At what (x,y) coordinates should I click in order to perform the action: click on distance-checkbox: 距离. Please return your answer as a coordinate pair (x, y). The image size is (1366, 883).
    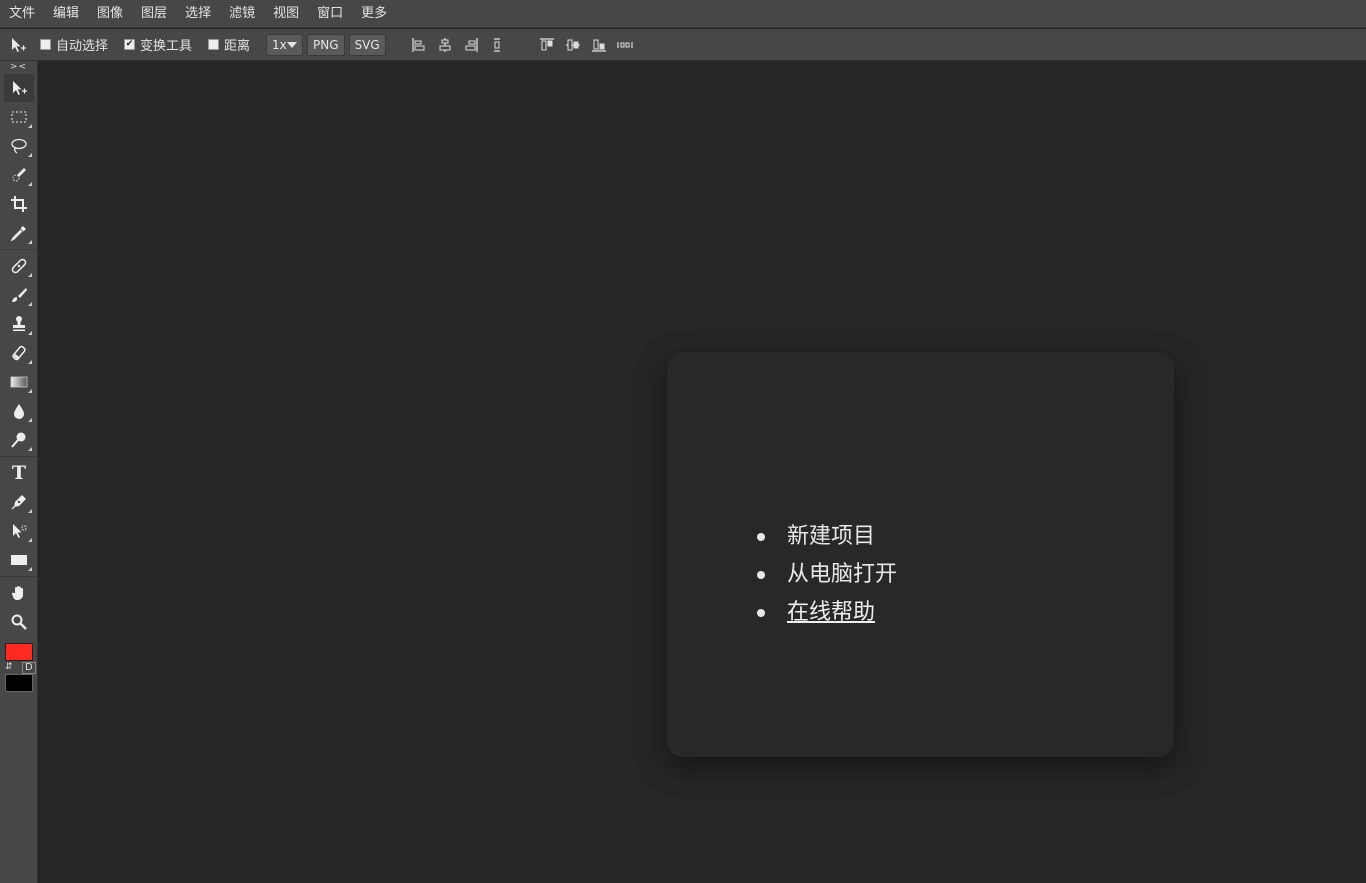
    Looking at the image, I should click on (229, 44).